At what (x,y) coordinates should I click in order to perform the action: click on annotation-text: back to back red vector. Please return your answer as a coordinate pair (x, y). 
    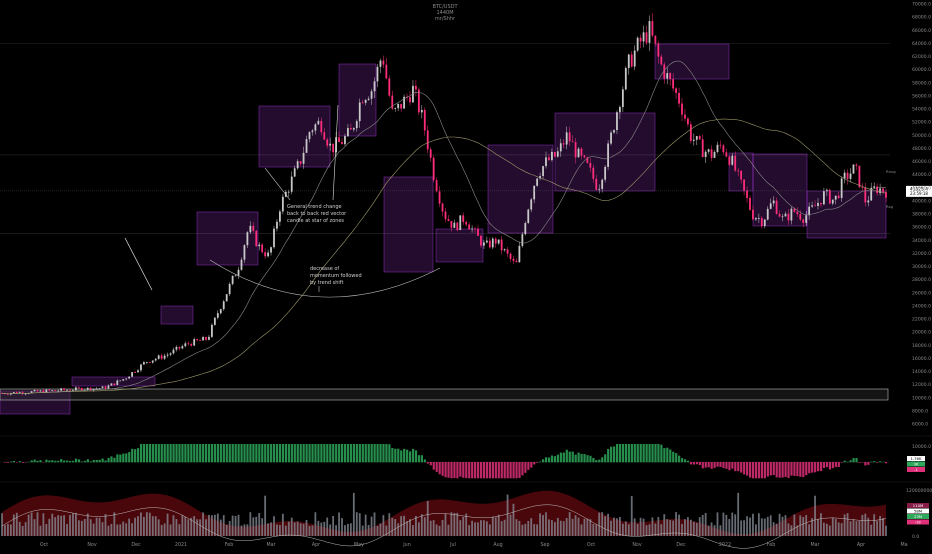
    Looking at the image, I should click on (317, 214).